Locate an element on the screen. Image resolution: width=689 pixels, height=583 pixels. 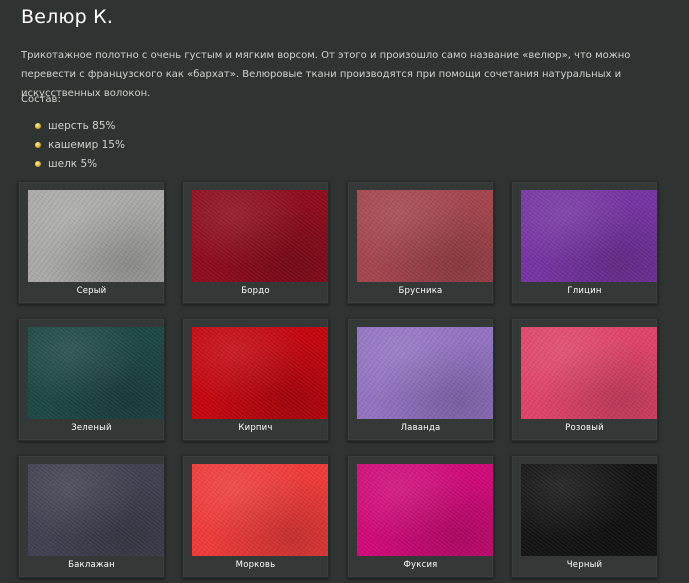
composition-item: шерсть 85% is located at coordinates (79, 126).